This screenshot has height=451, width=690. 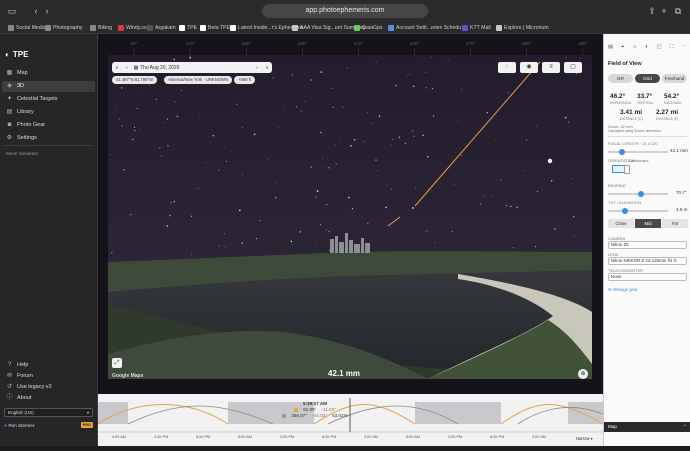 What do you see at coordinates (48, 138) in the screenshot?
I see `sidebar-item-settings: ⚙ Settings` at bounding box center [48, 138].